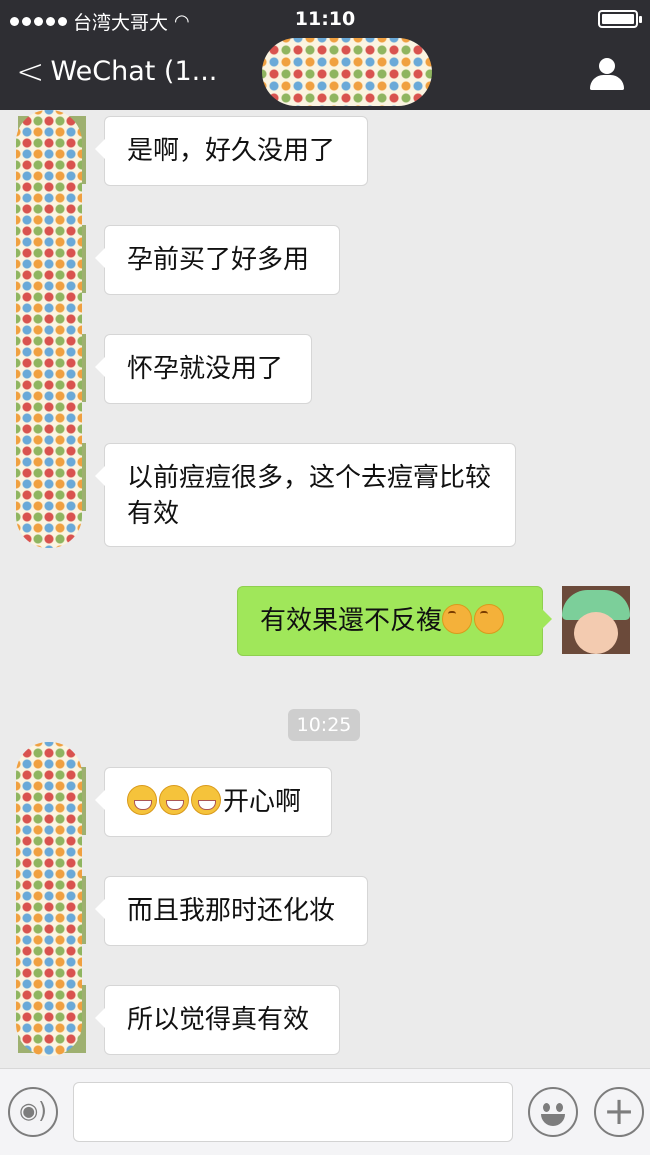  What do you see at coordinates (30, 71) in the screenshot?
I see `chevron-left-icon: <` at bounding box center [30, 71].